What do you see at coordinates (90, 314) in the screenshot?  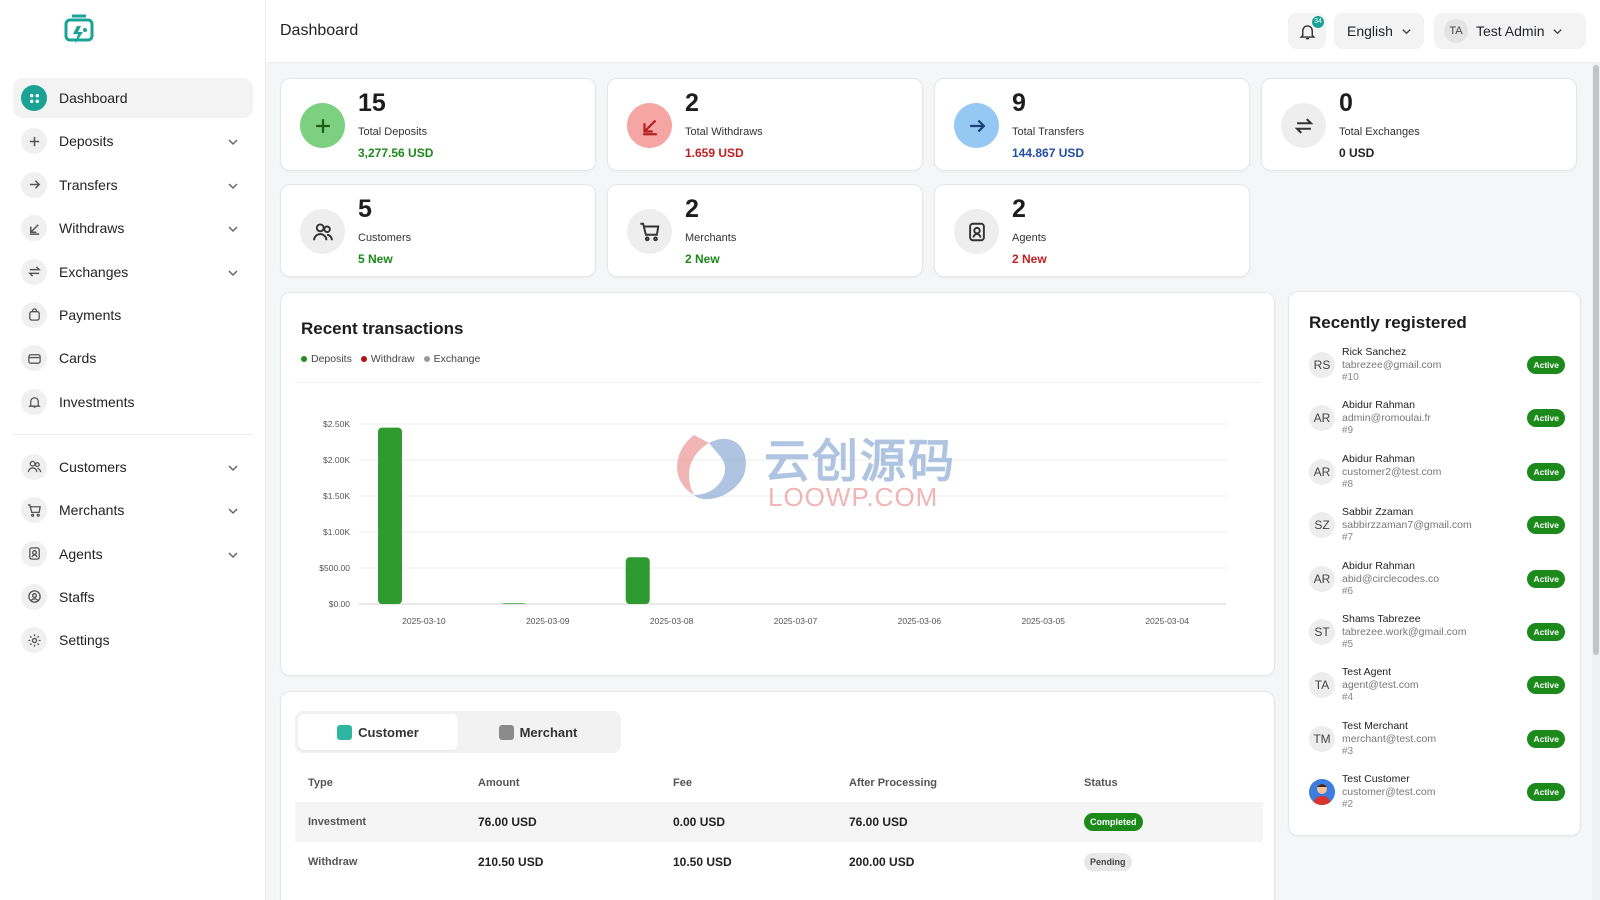 I see `sidebar-item-label: Payments` at bounding box center [90, 314].